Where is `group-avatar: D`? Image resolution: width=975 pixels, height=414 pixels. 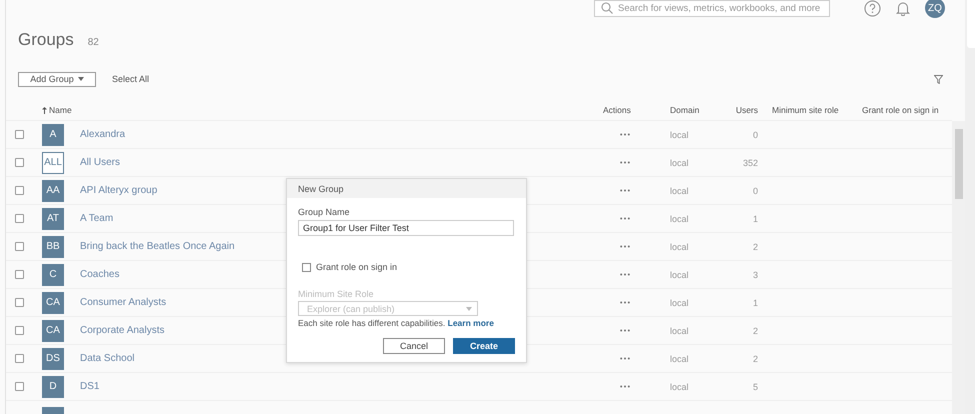
group-avatar: D is located at coordinates (53, 387).